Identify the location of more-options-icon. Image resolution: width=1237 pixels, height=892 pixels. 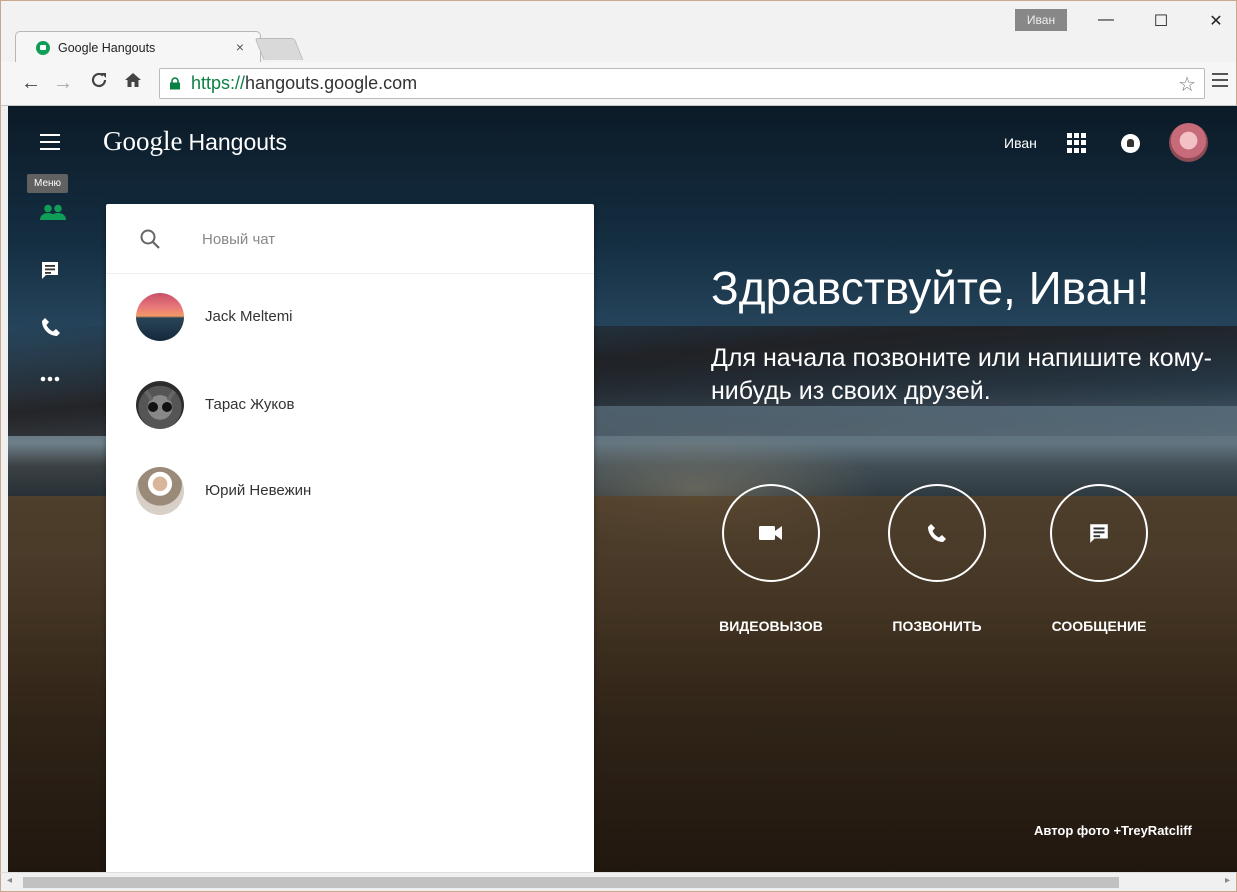
(50, 379).